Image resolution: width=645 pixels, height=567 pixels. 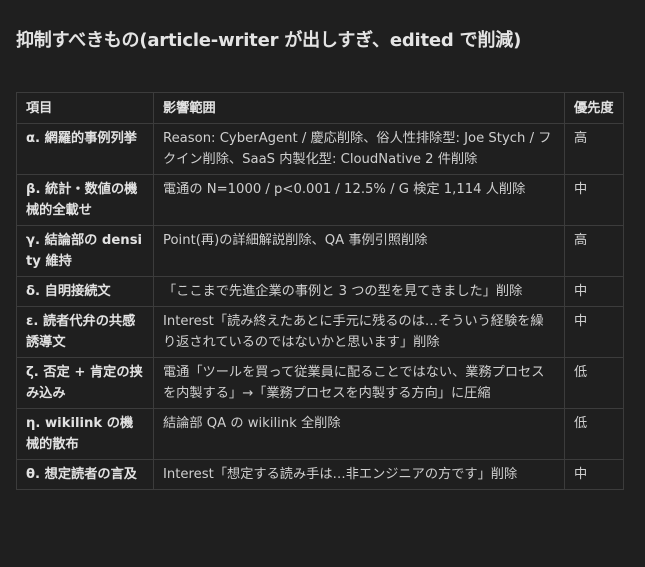 What do you see at coordinates (359, 251) in the screenshot?
I see `row-scope-cell: Point(再)の詳細解説削除、QA 事例引照削除` at bounding box center [359, 251].